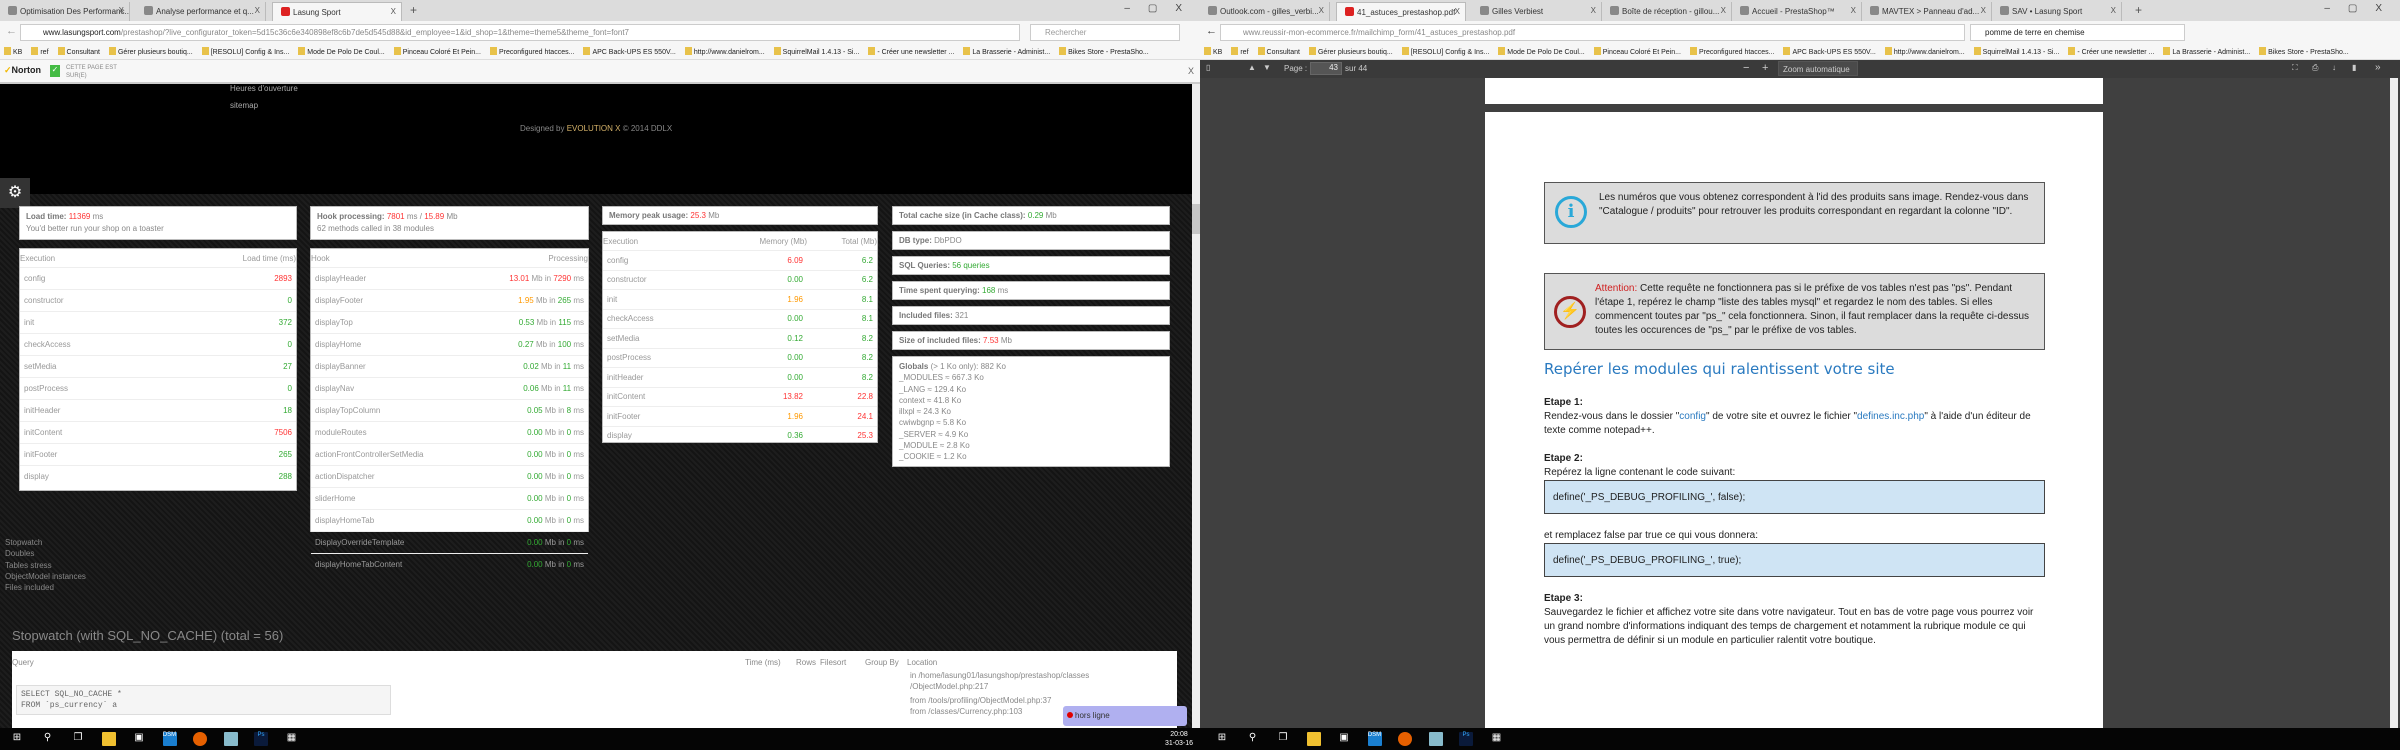 The width and height of the screenshot is (2400, 750). I want to click on tab-5: MAVTEX > Panneau d'ad... X, so click(1927, 11).